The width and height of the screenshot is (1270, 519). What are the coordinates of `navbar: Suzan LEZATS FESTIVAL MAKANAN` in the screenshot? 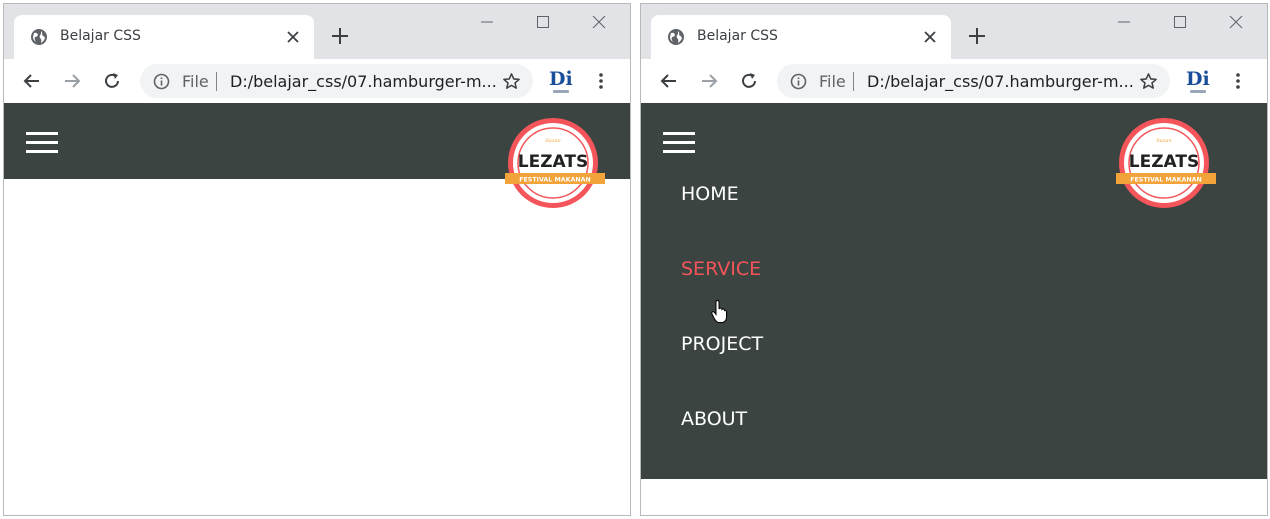 It's located at (317, 155).